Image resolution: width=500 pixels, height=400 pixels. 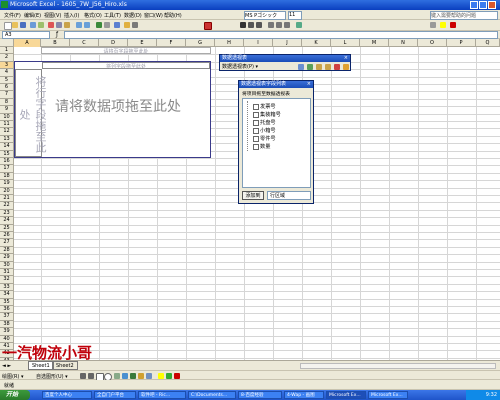 What do you see at coordinates (208, 26) in the screenshot?
I see `pivot-highlight-icon` at bounding box center [208, 26].